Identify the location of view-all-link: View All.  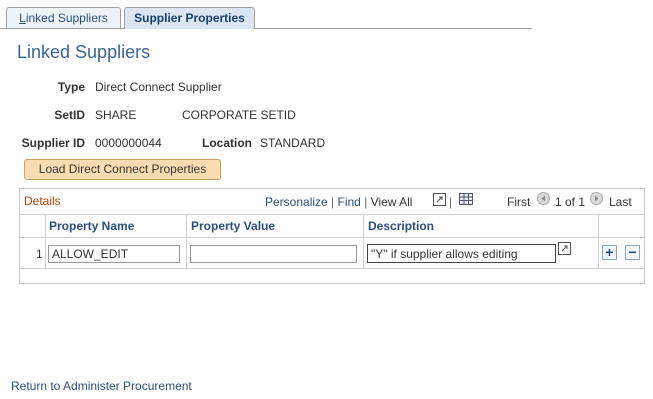
(392, 202).